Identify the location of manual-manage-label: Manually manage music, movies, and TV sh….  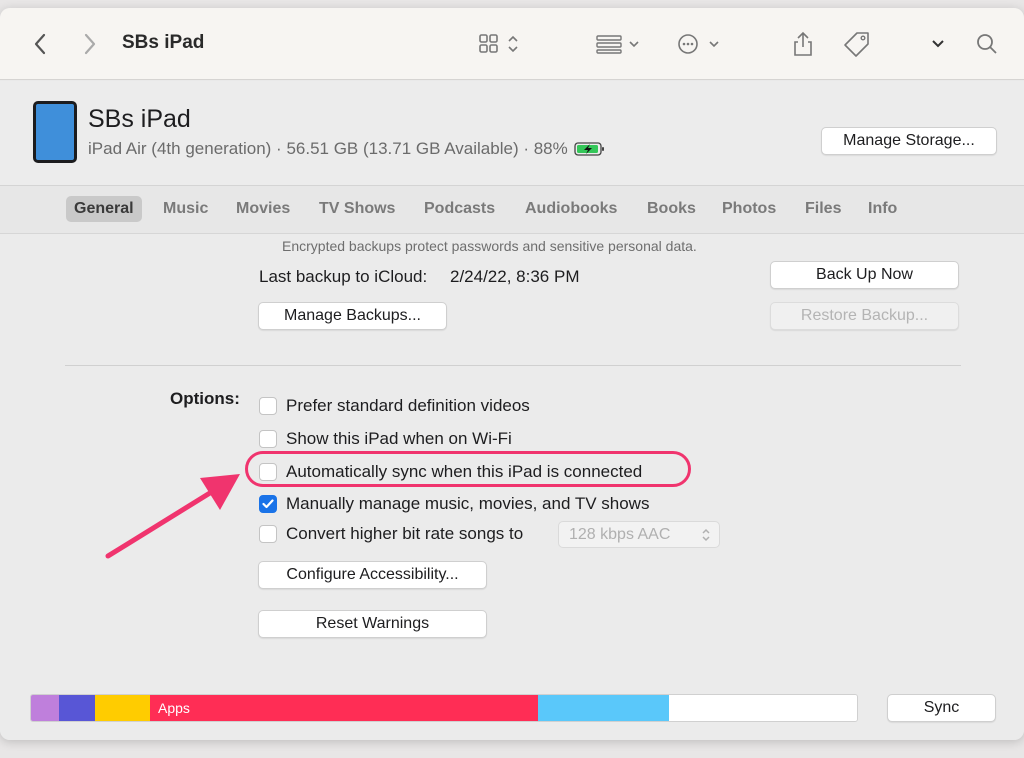
(468, 503).